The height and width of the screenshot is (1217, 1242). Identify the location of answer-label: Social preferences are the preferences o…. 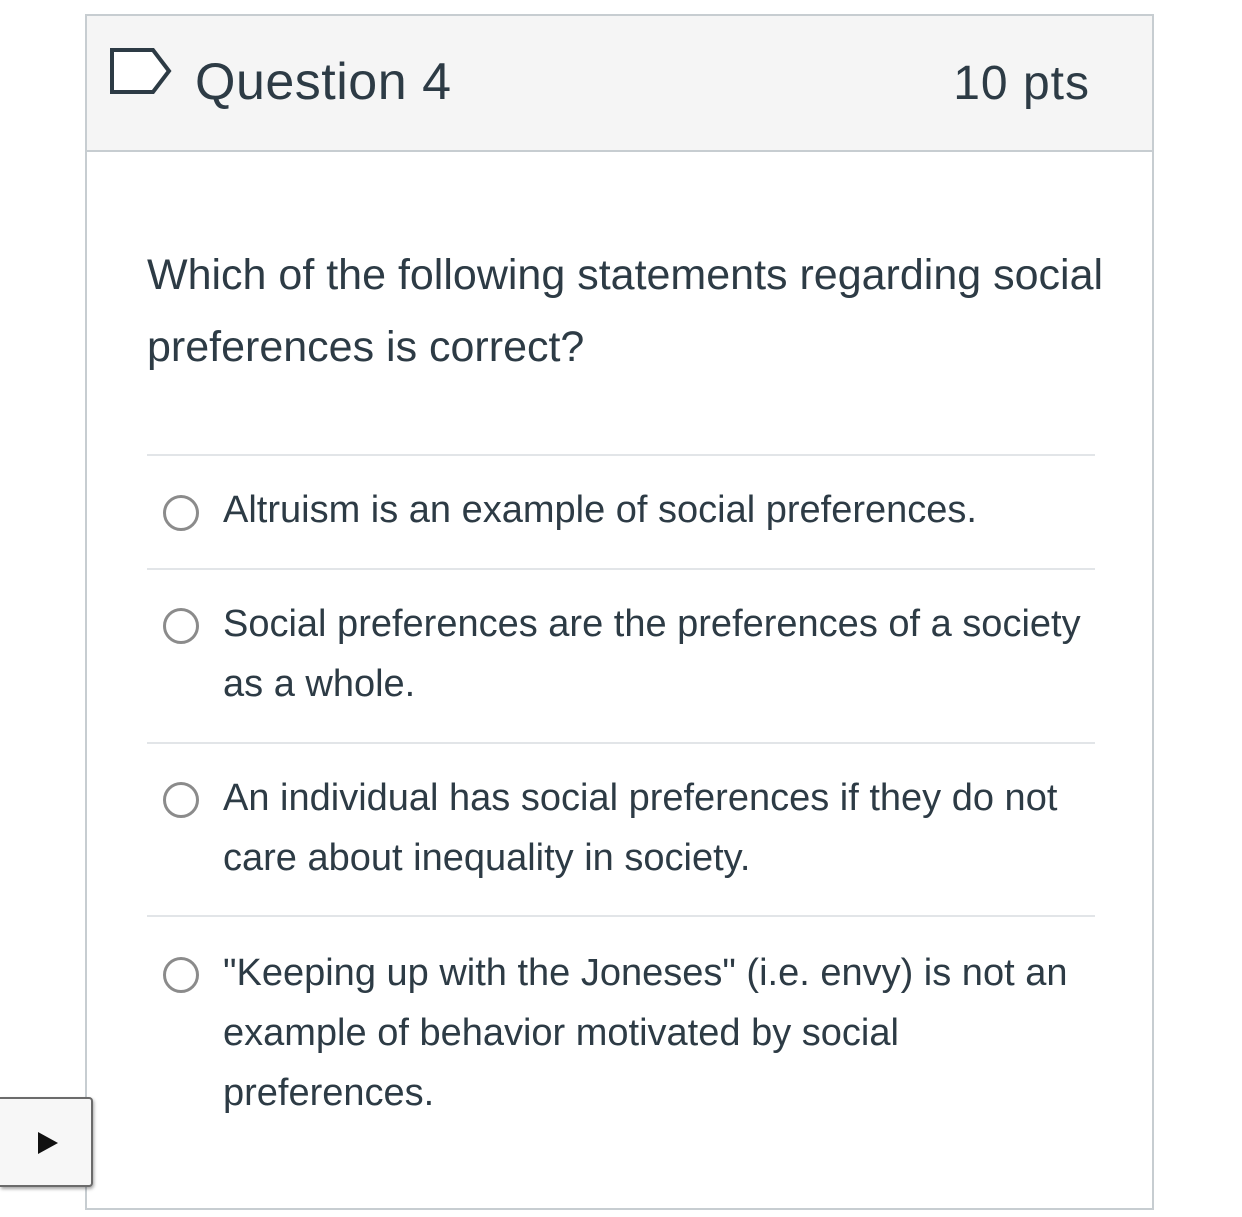
(653, 654).